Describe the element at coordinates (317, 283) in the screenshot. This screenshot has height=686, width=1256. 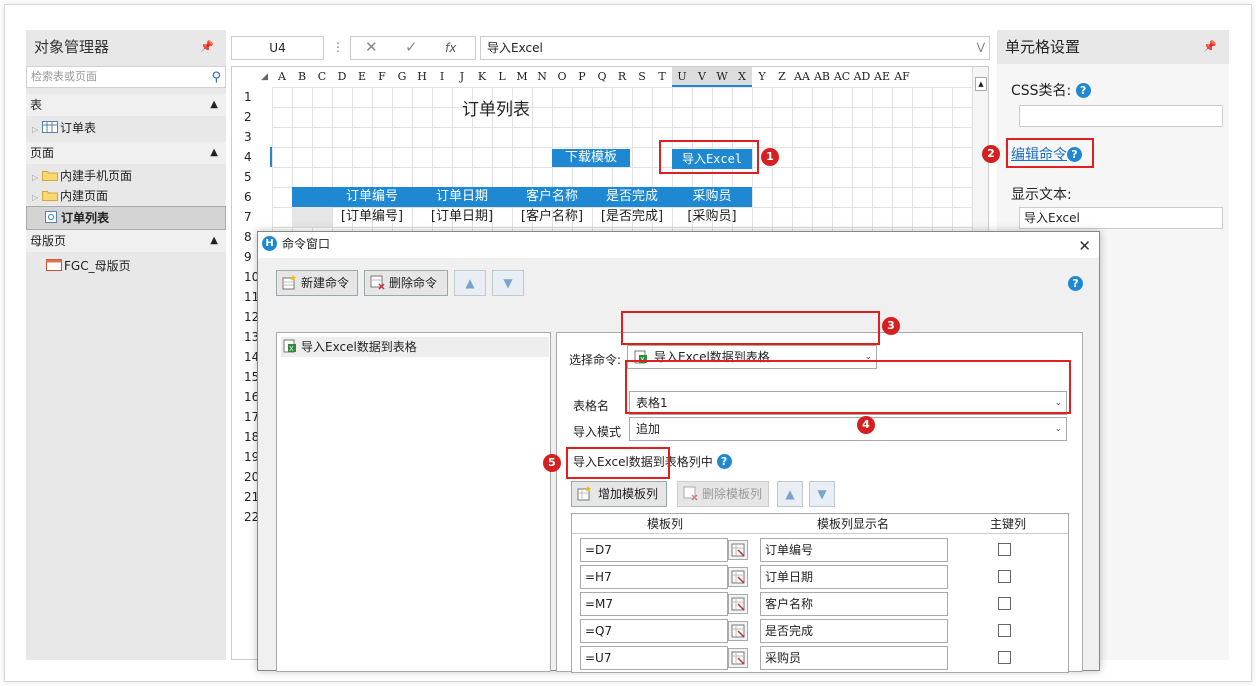
I see `new-command-button: 新建命令` at that location.